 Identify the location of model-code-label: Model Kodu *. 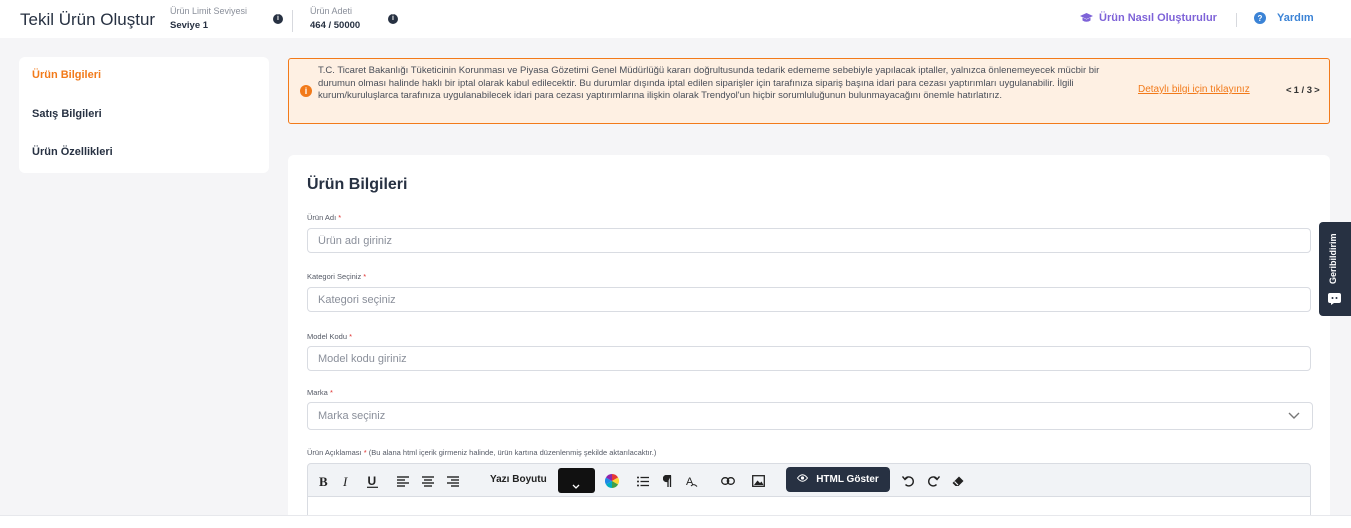
(329, 336).